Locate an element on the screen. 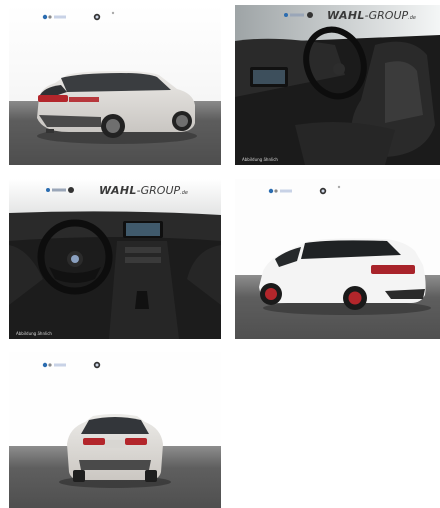 The image size is (440, 508). car-exterior-rear-quarter-image is located at coordinates (337, 259).